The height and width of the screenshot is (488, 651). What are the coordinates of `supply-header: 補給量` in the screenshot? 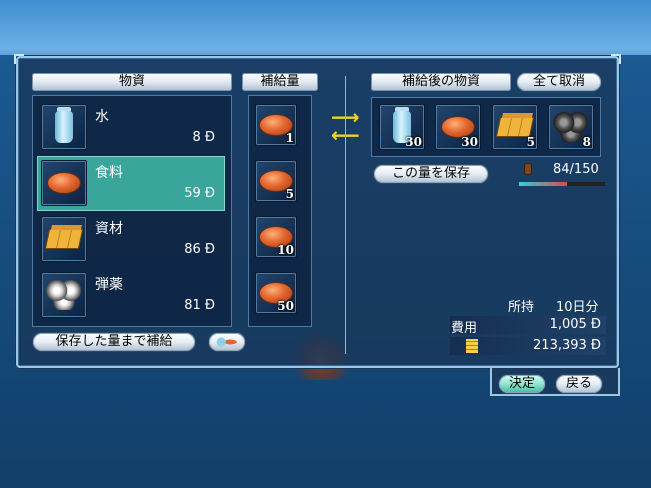 It's located at (280, 82).